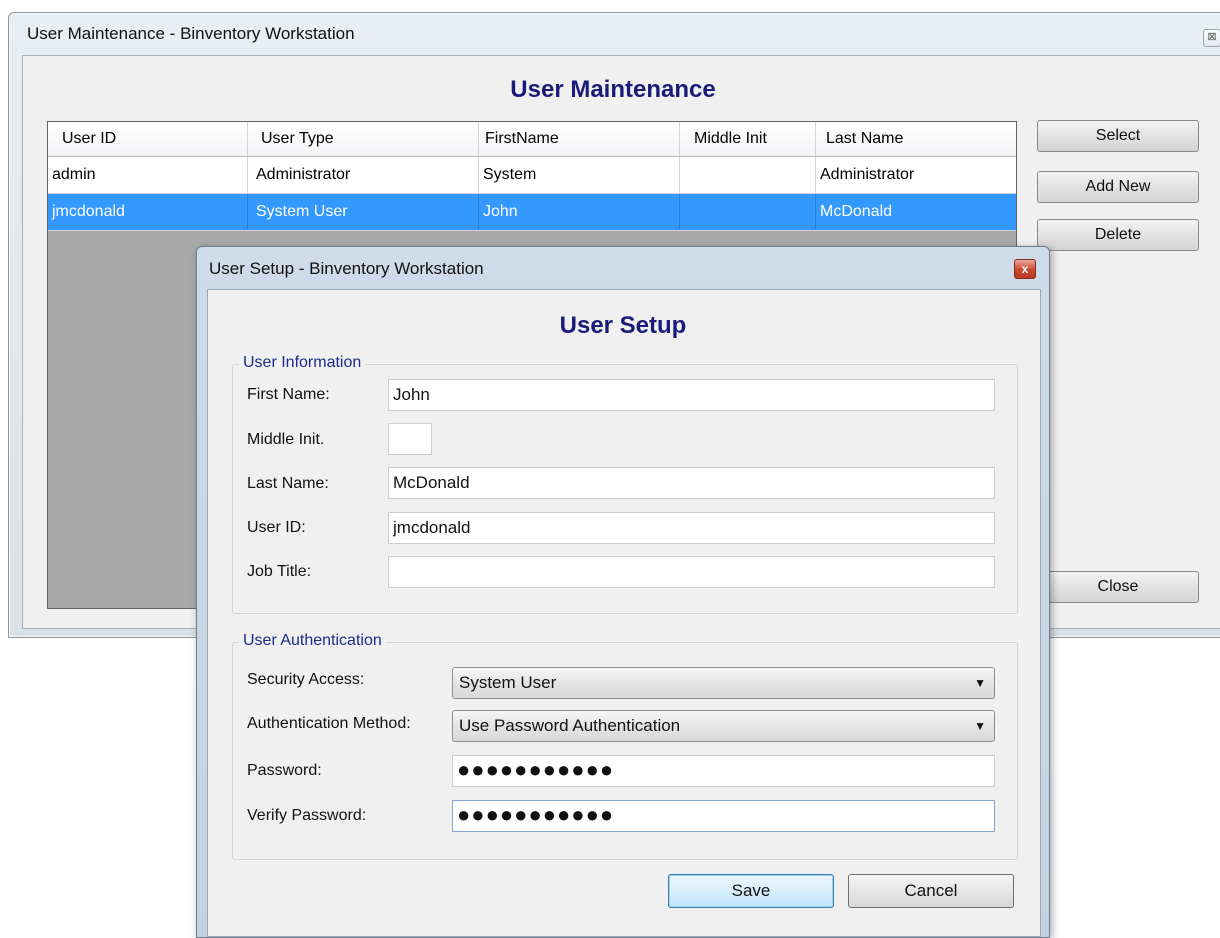 The height and width of the screenshot is (938, 1220). What do you see at coordinates (312, 641) in the screenshot?
I see `group-legend: User Authentication` at bounding box center [312, 641].